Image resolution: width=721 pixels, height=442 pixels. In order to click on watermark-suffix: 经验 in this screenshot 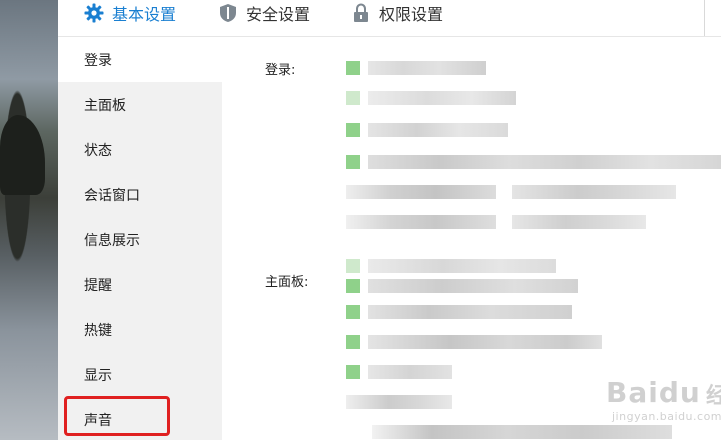, I will do `click(713, 396)`.